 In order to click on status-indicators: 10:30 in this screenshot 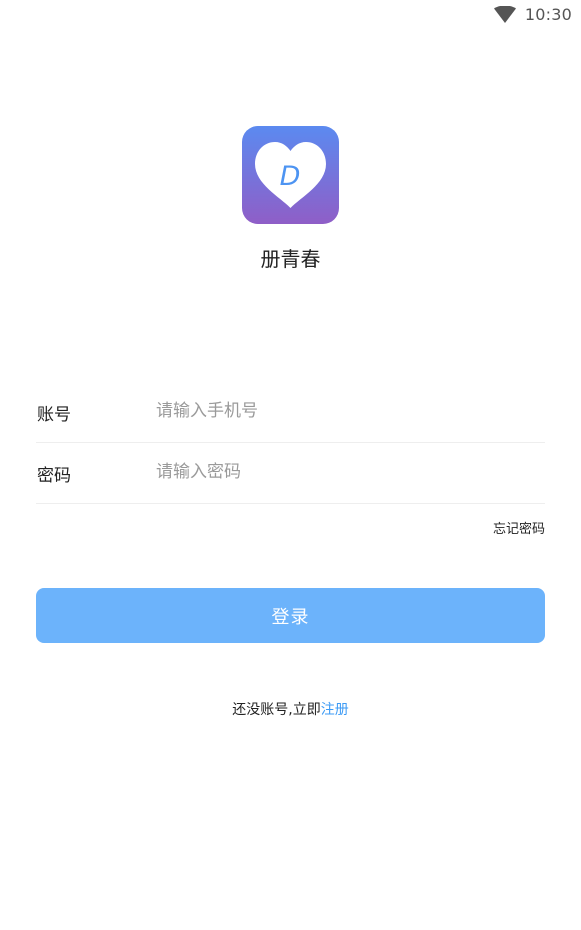, I will do `click(532, 14)`.